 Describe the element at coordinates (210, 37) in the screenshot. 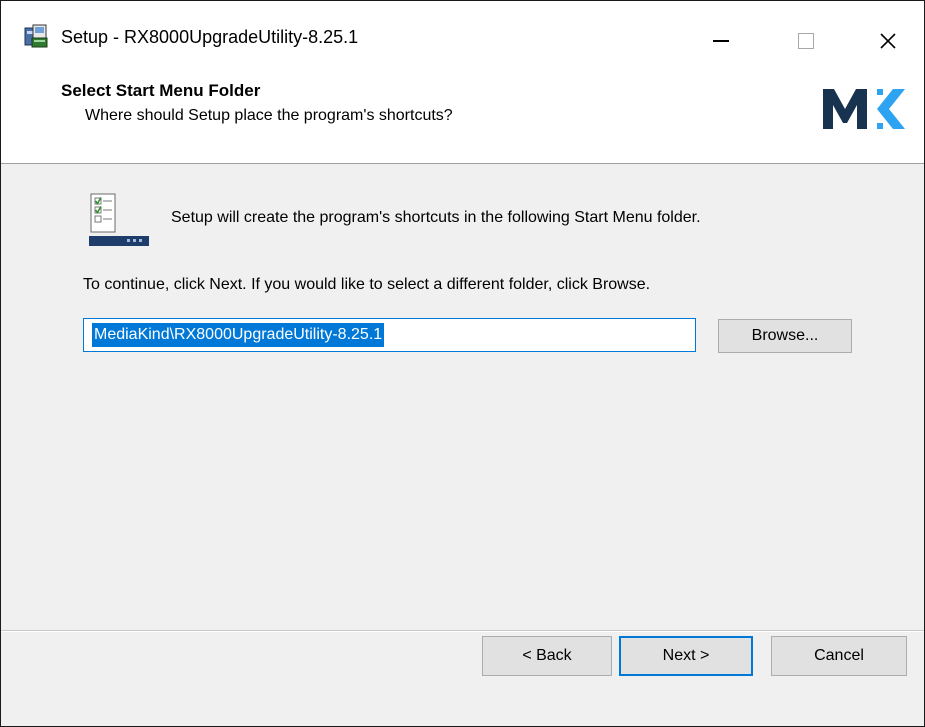

I see `window-title: Setup - RX8000UpgradeUtility-8.25.1` at that location.